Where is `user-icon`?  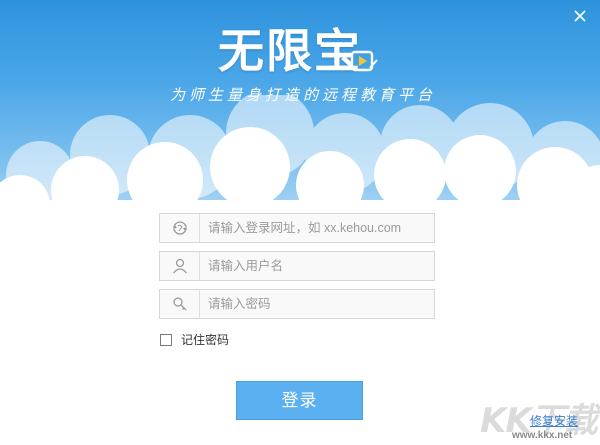 user-icon is located at coordinates (180, 266).